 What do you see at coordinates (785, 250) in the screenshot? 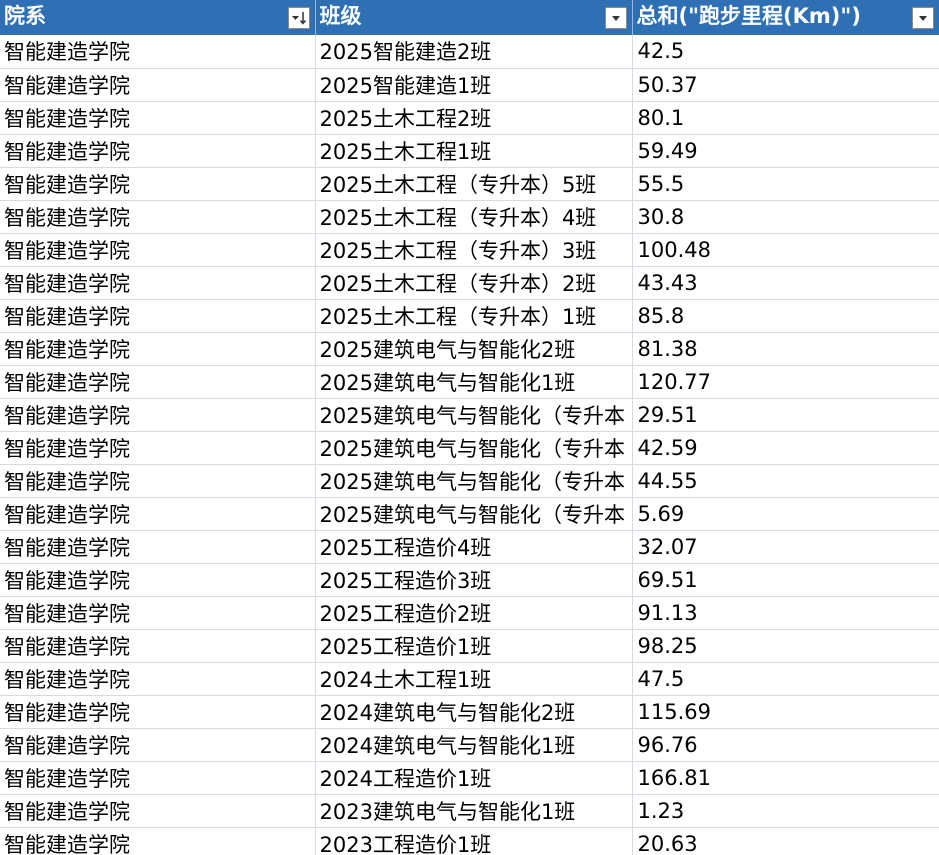
I see `cell-running-km: 100.48` at bounding box center [785, 250].